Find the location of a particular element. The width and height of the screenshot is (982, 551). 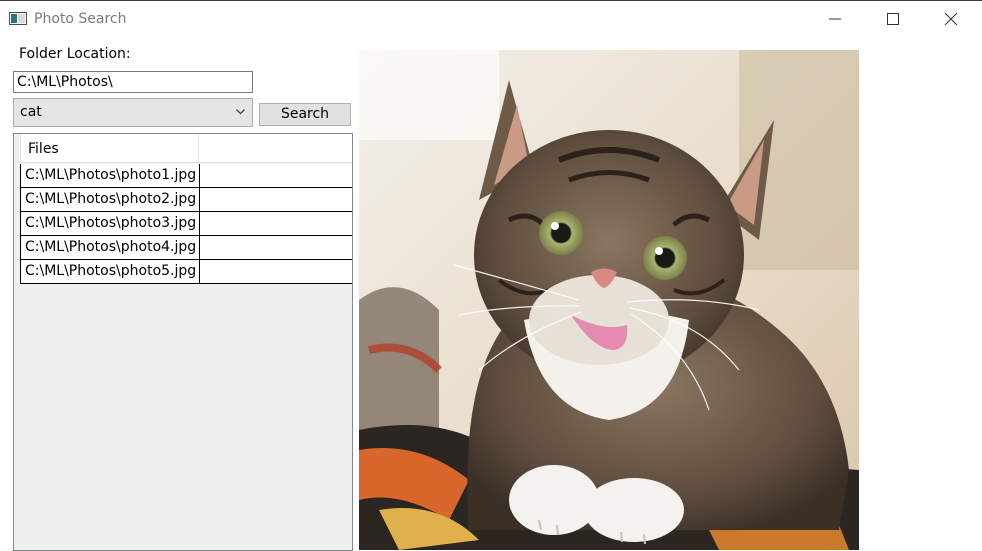

maximize-icon is located at coordinates (893, 19).